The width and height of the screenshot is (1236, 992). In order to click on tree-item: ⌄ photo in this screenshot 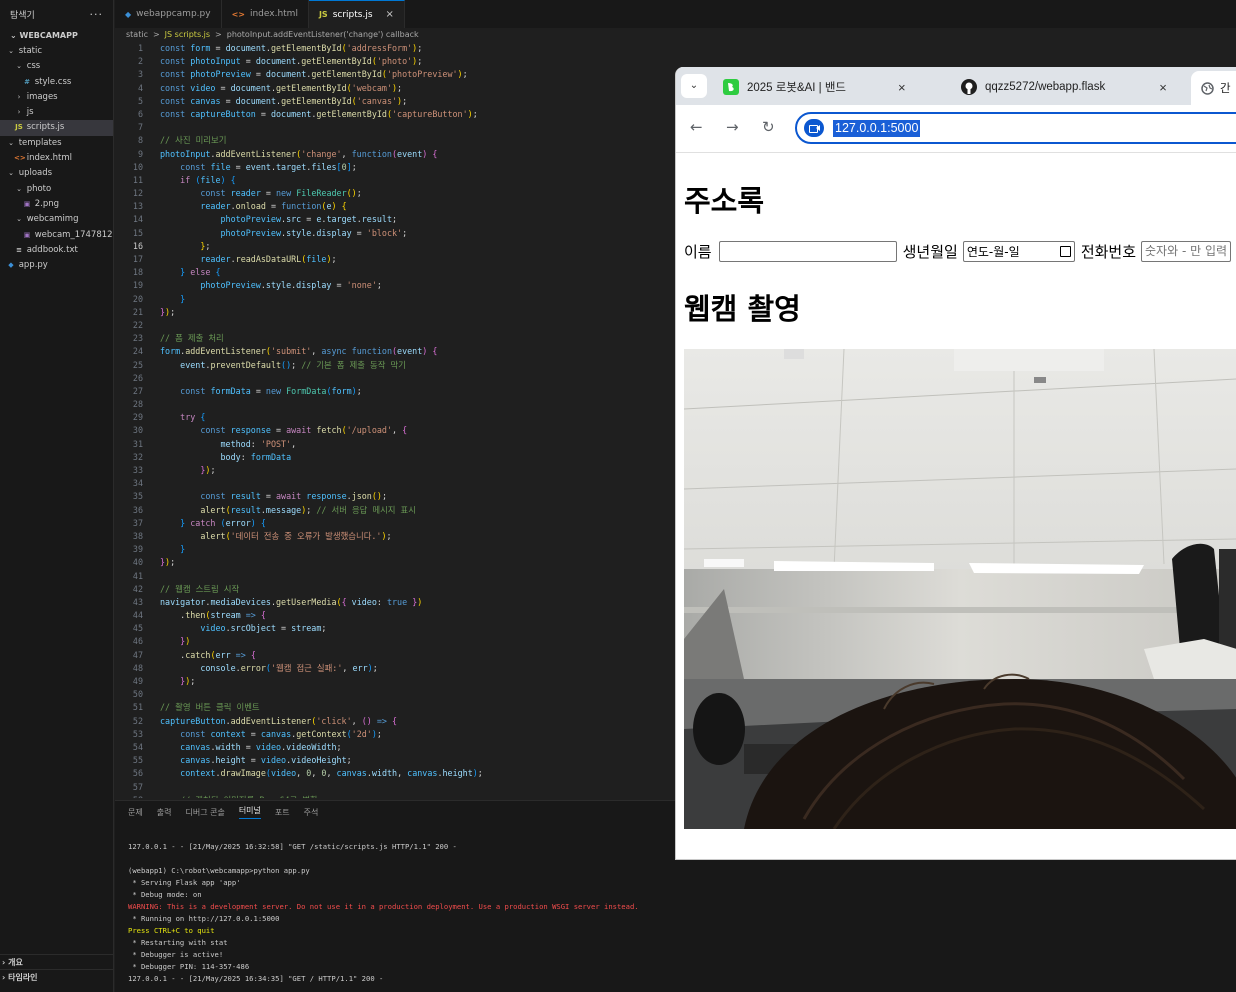, I will do `click(56, 189)`.